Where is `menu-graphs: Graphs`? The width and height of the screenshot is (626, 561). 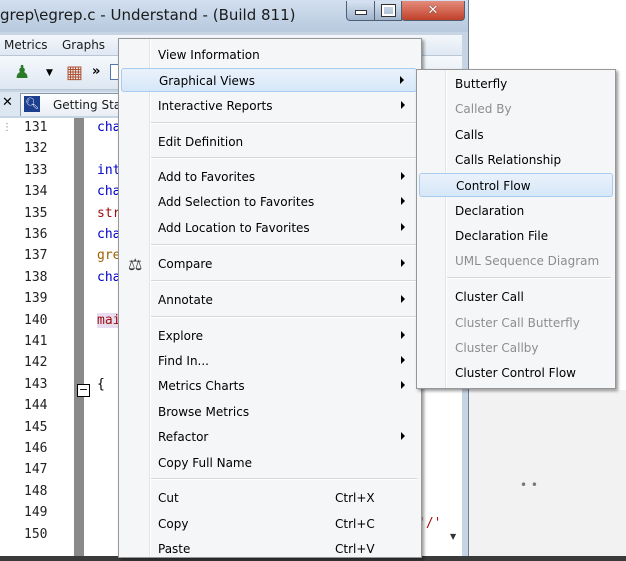
menu-graphs: Graphs is located at coordinates (83, 45).